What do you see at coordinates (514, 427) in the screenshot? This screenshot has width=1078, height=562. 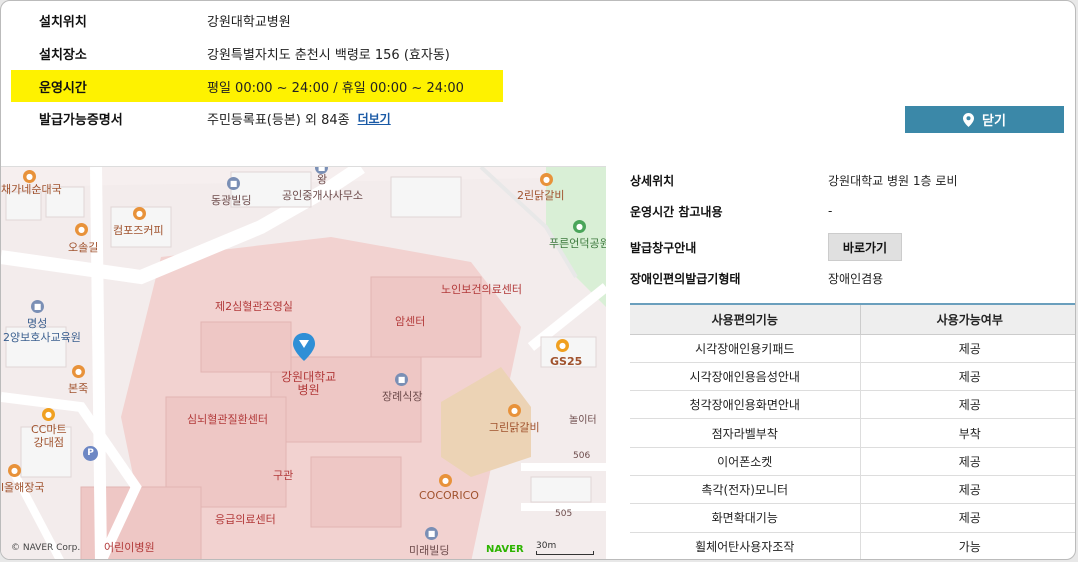 I see `map-label-galbi2: 그린닭갈비` at bounding box center [514, 427].